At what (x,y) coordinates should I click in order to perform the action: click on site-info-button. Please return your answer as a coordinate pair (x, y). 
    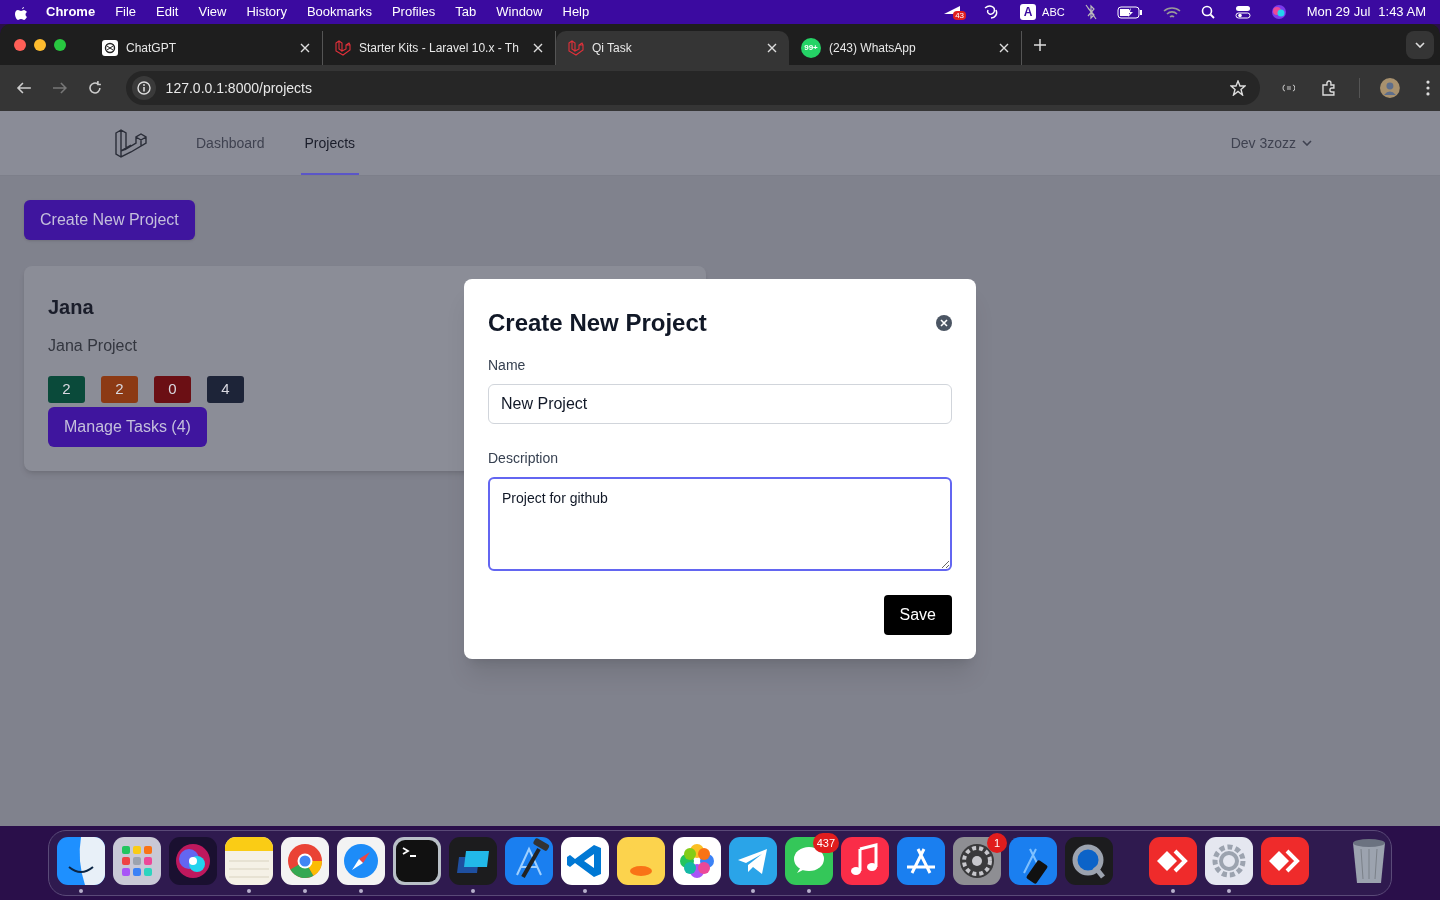
    Looking at the image, I should click on (143, 88).